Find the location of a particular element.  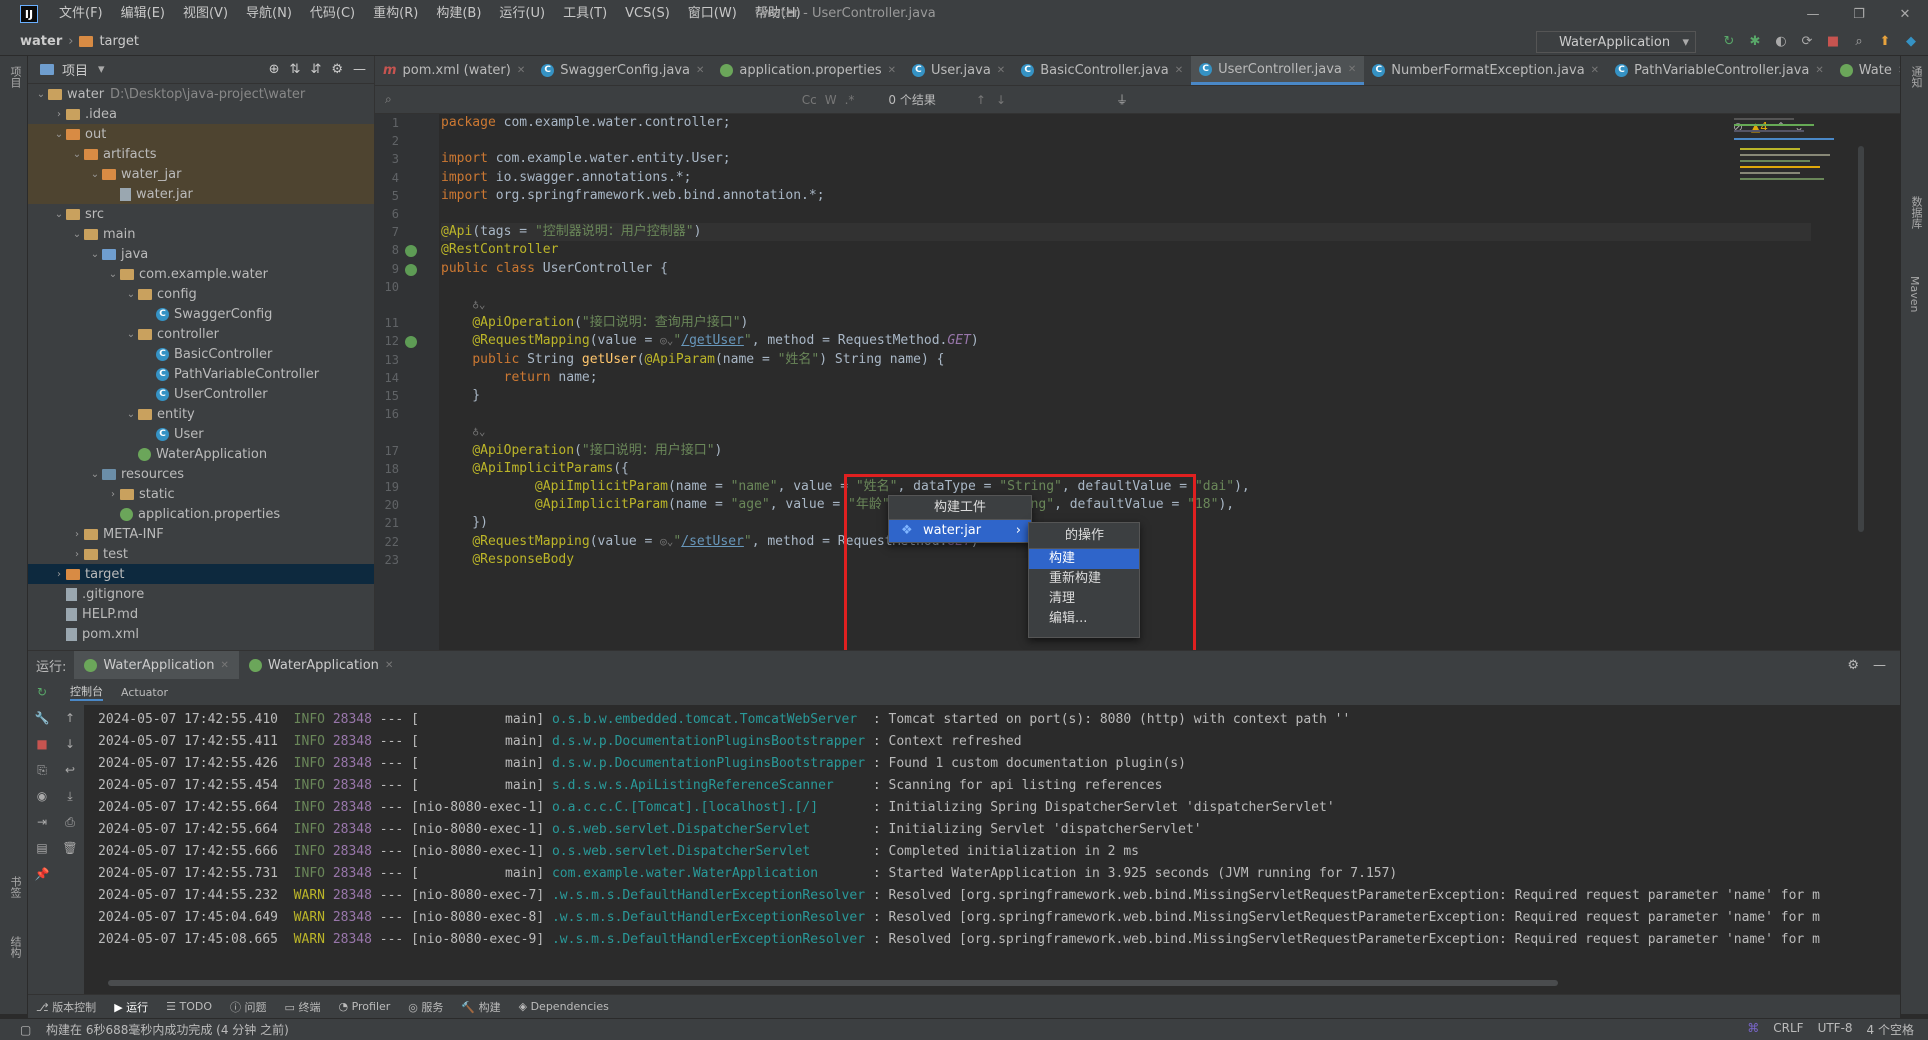

tool-label-database: 数据库 is located at coordinates (1916, 212).